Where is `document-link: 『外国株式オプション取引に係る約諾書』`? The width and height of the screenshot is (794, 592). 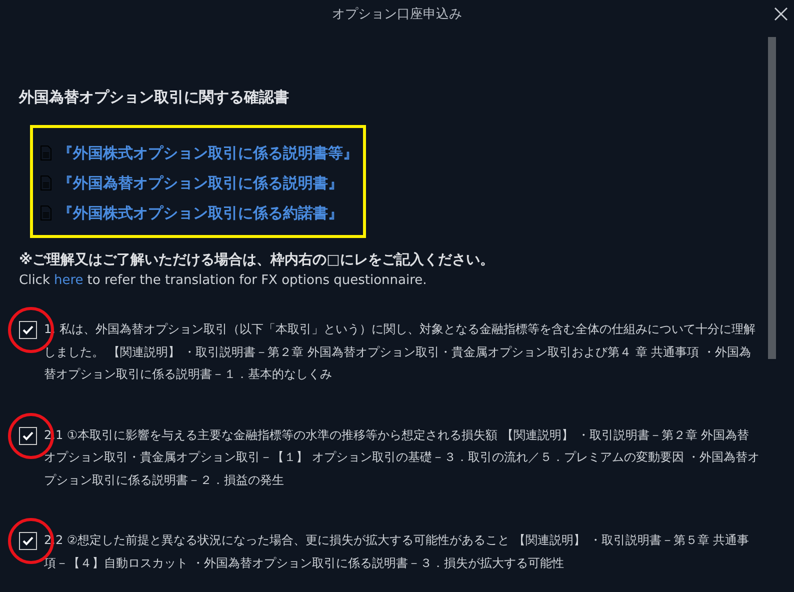
document-link: 『外国株式オプション取引に係る約諾書』 is located at coordinates (200, 213).